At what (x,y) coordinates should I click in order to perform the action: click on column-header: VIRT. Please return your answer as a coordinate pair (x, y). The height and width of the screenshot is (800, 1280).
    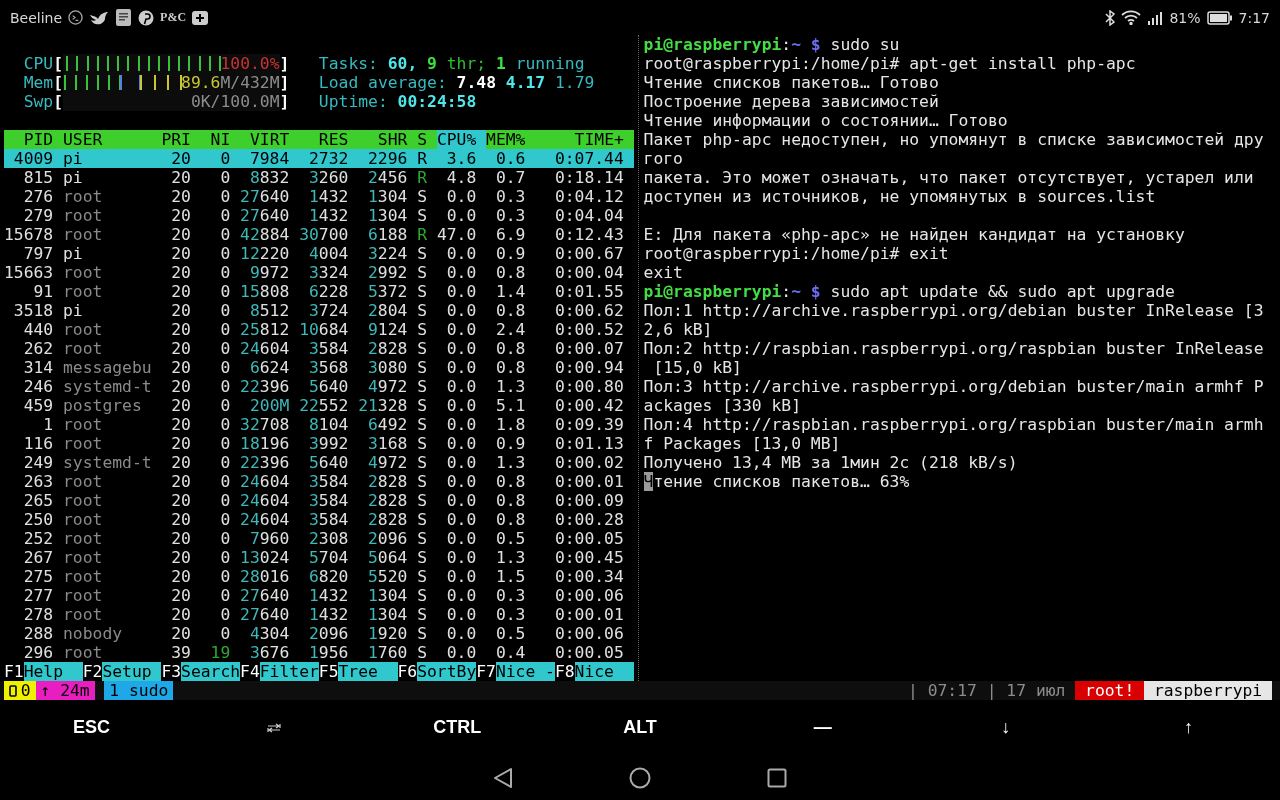
    Looking at the image, I should click on (270, 139).